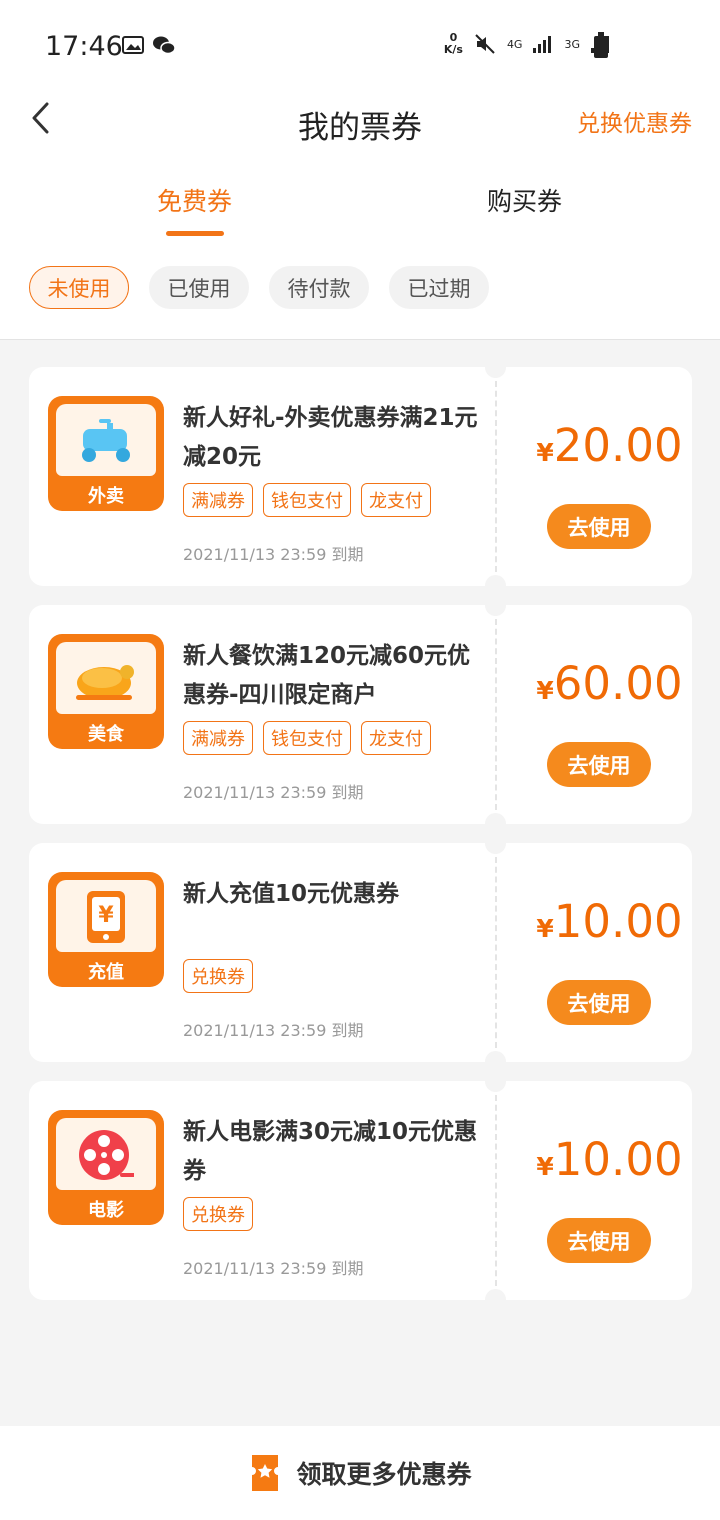 The image size is (720, 1520). I want to click on filter-used: 已使用, so click(199, 287).